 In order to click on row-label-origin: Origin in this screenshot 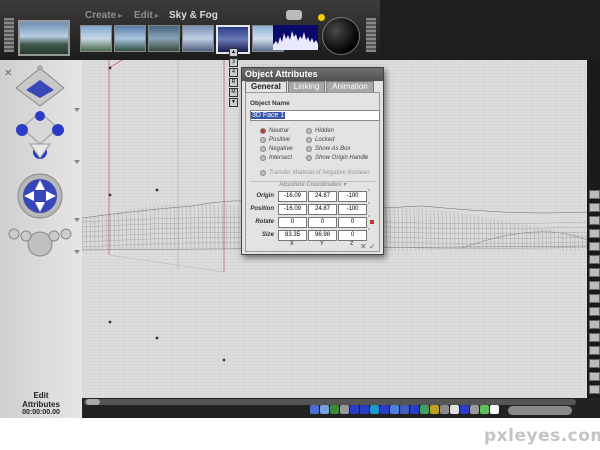, I will do `click(265, 196)`.